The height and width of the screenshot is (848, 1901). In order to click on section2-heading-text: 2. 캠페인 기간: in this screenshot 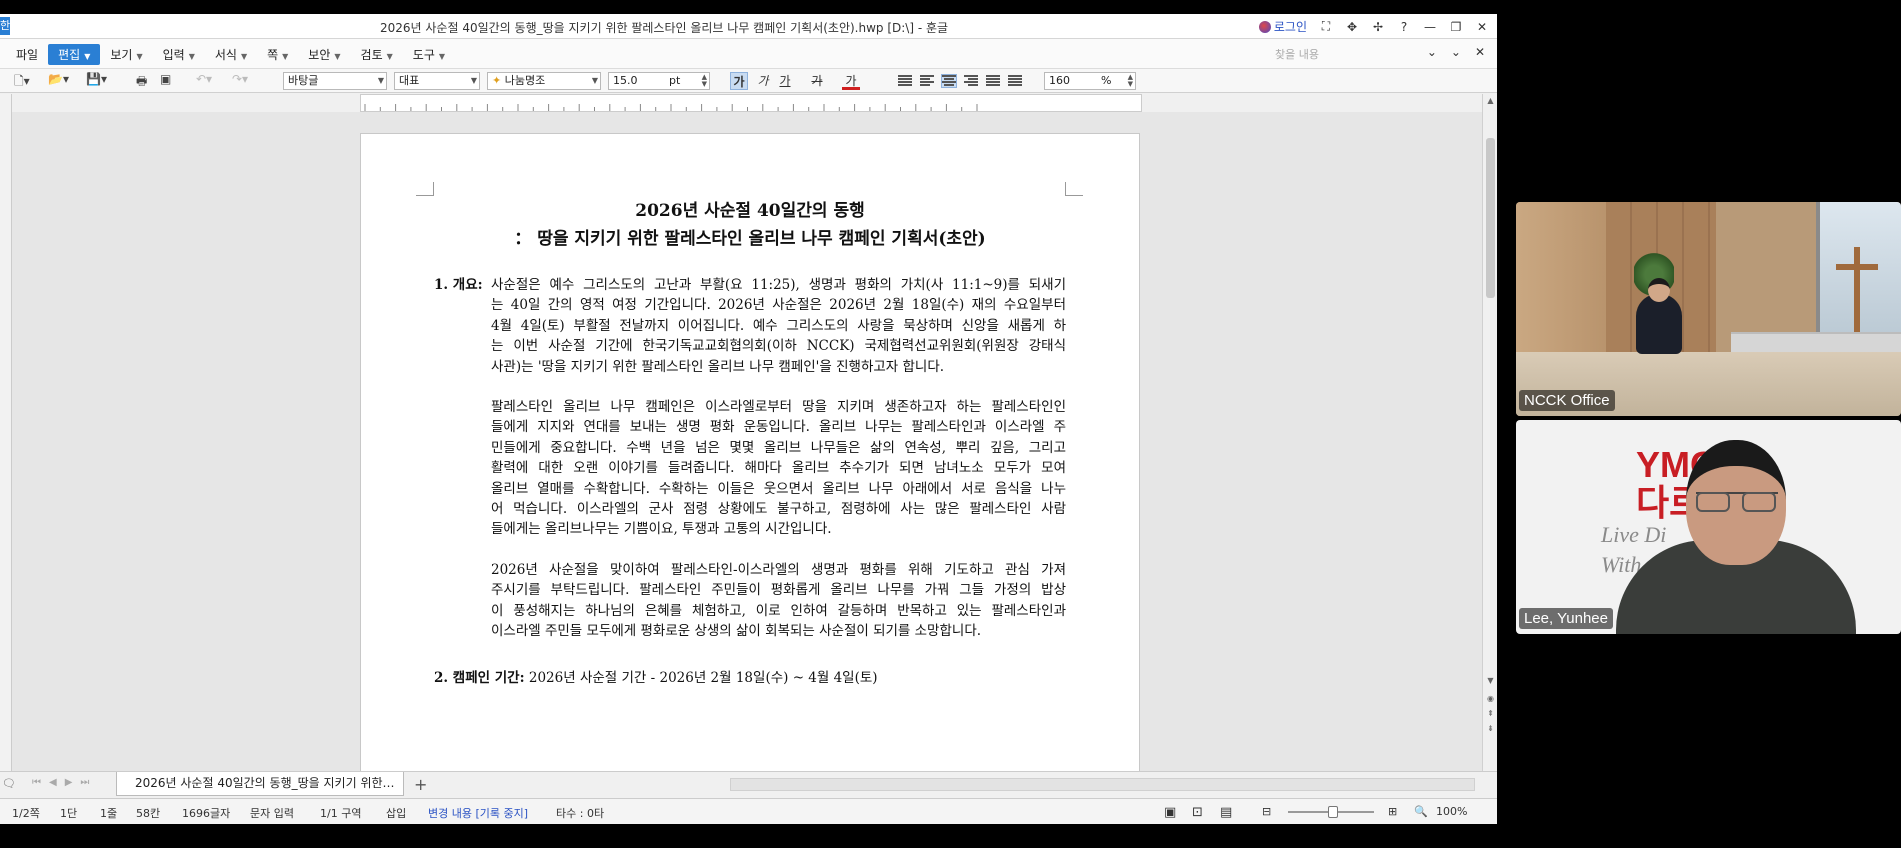, I will do `click(479, 678)`.